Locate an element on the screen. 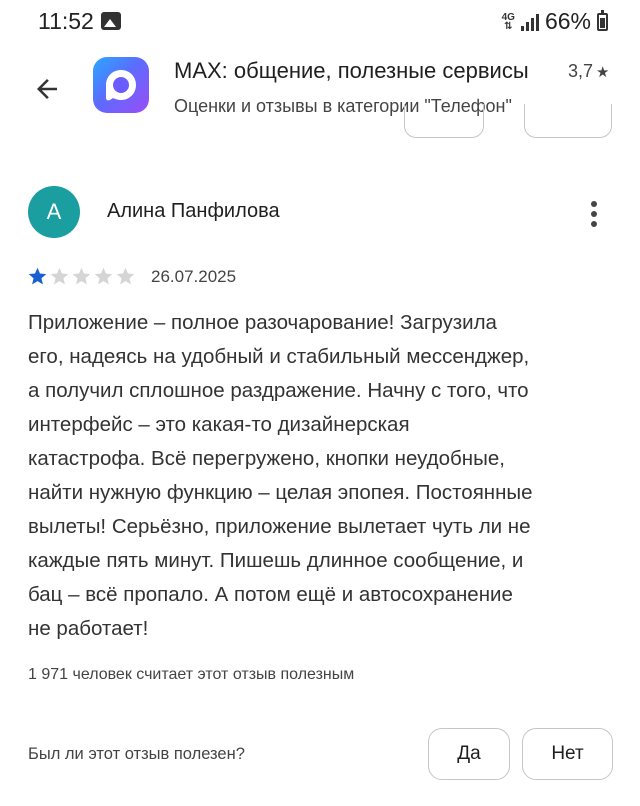 This screenshot has width=640, height=806. max-logo-icon is located at coordinates (121, 85).